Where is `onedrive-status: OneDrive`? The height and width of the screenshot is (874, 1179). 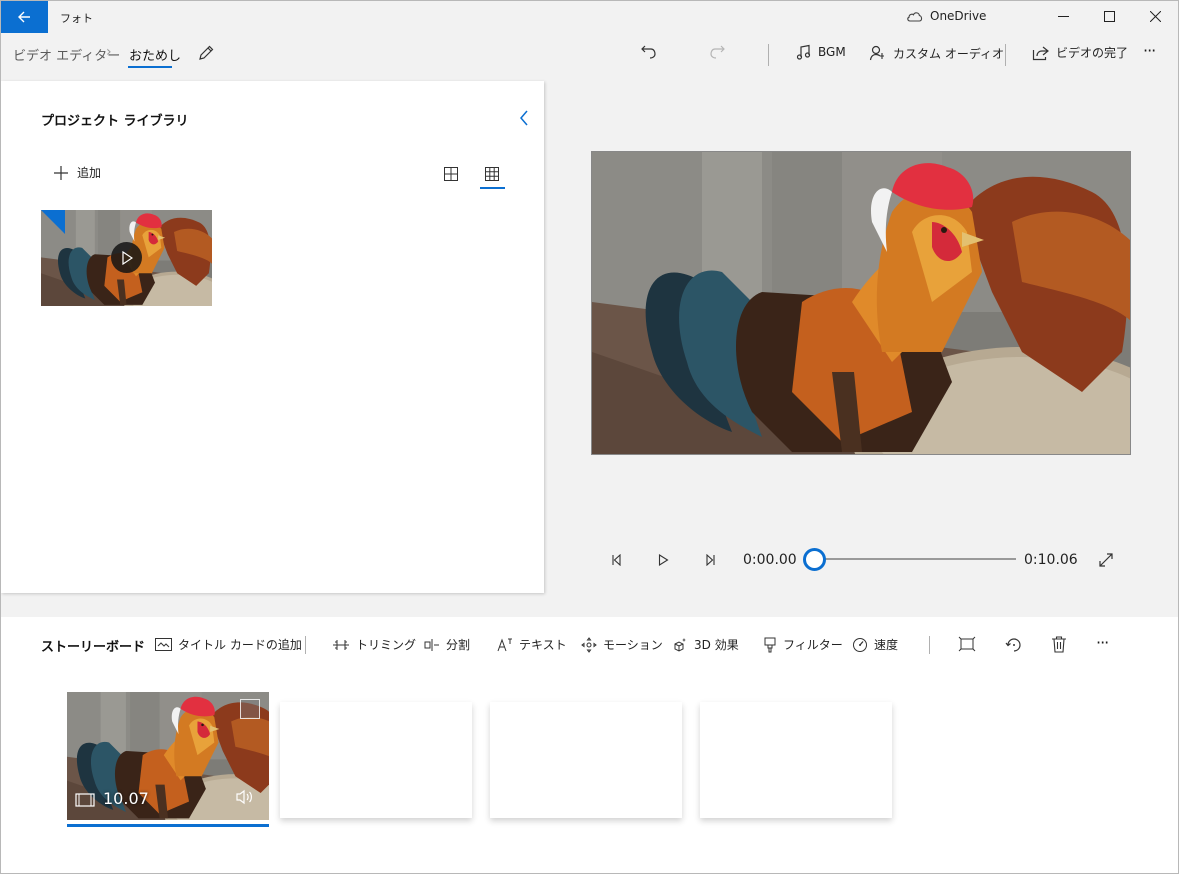
onedrive-status: OneDrive is located at coordinates (946, 16).